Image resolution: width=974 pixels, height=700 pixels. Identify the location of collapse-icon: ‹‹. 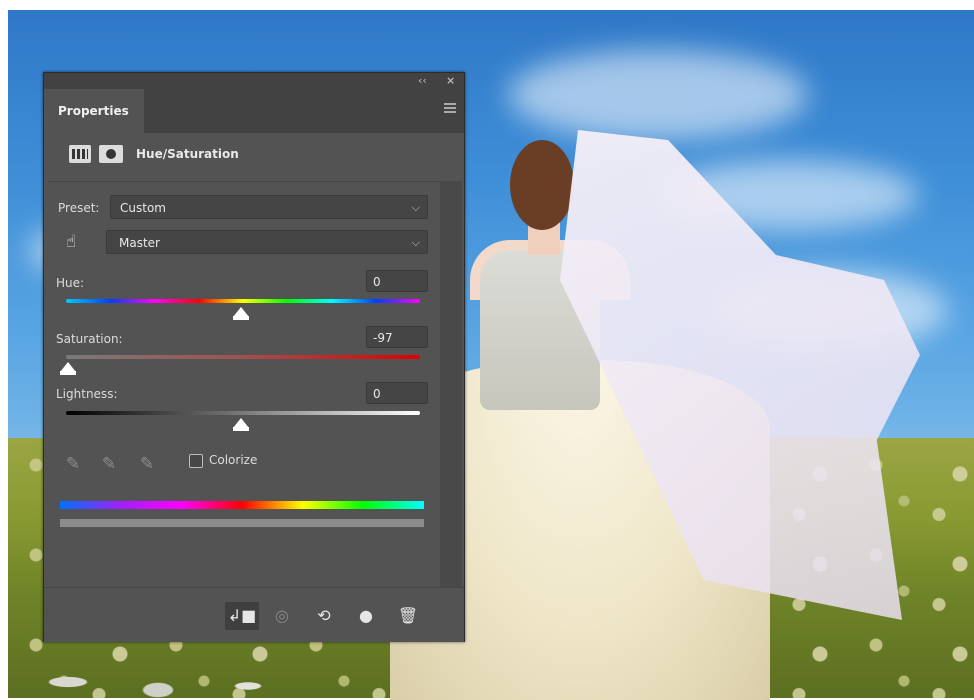
(422, 81).